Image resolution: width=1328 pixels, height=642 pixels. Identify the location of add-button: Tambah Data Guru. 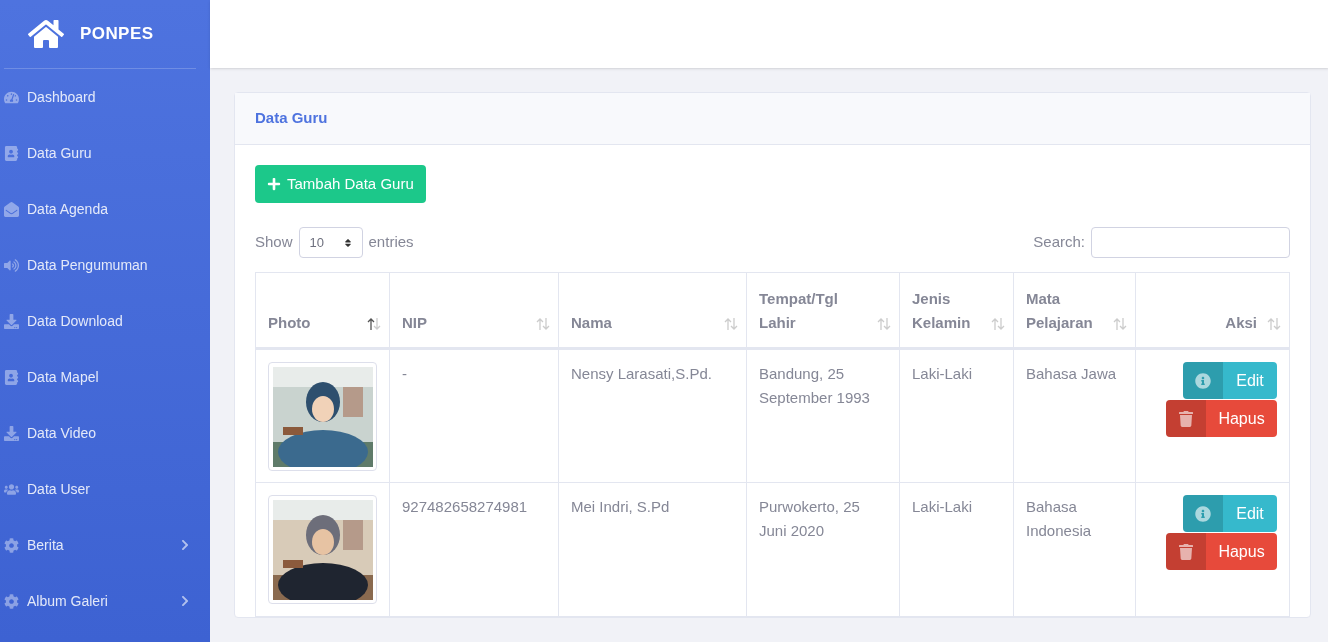
(340, 184).